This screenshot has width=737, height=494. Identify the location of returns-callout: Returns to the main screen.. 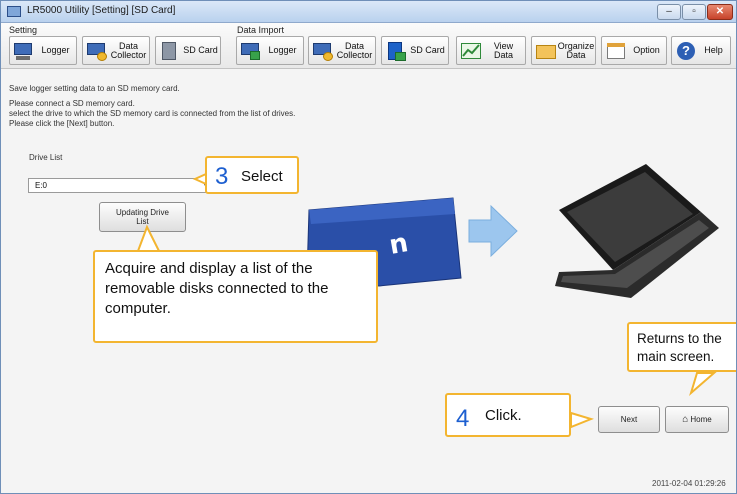
(681, 347).